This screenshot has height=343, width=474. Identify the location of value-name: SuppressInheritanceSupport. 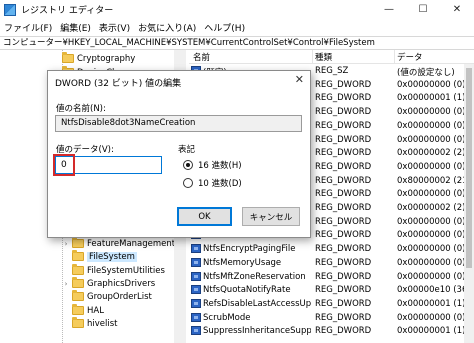
(257, 331).